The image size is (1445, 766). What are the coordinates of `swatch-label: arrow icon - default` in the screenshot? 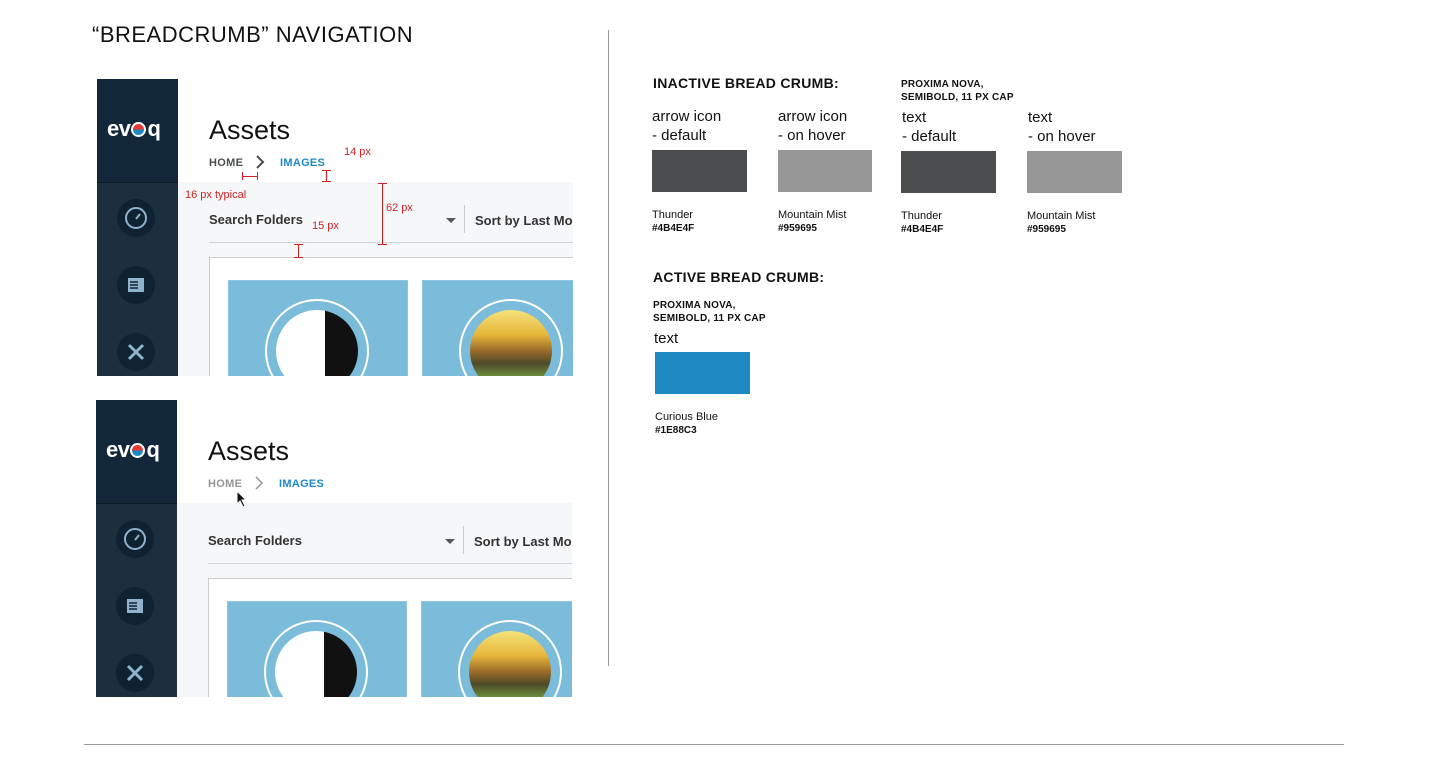 It's located at (686, 126).